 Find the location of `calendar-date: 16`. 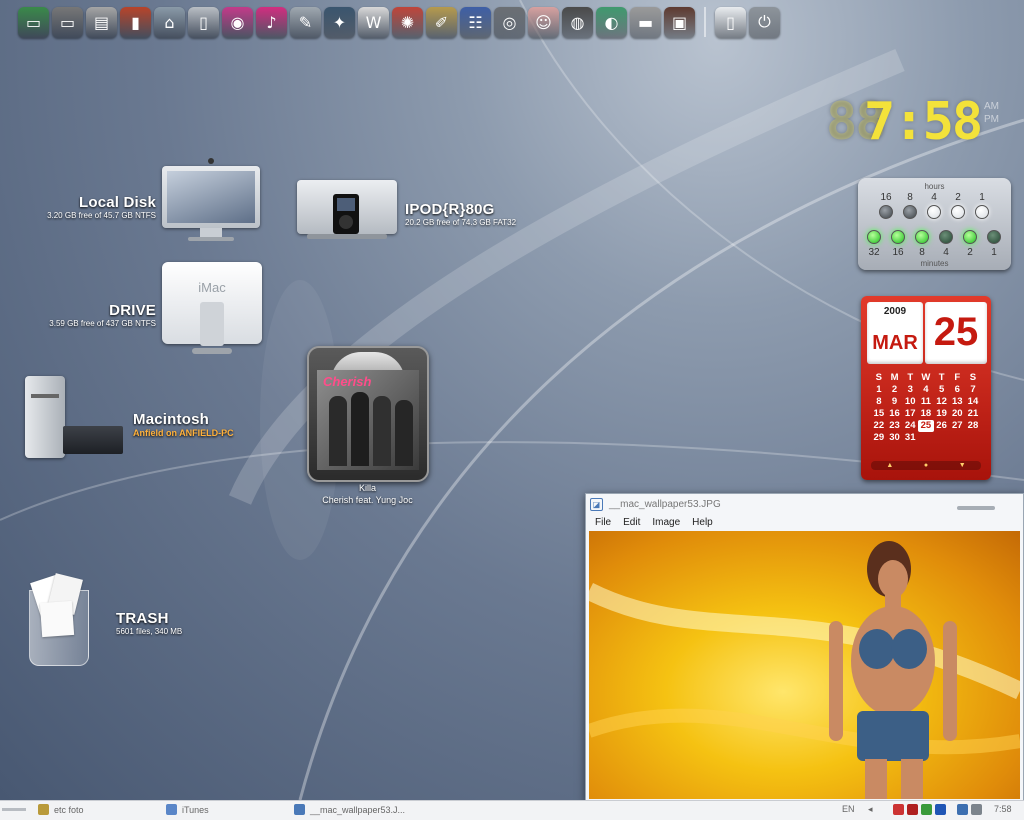

calendar-date: 16 is located at coordinates (895, 414).